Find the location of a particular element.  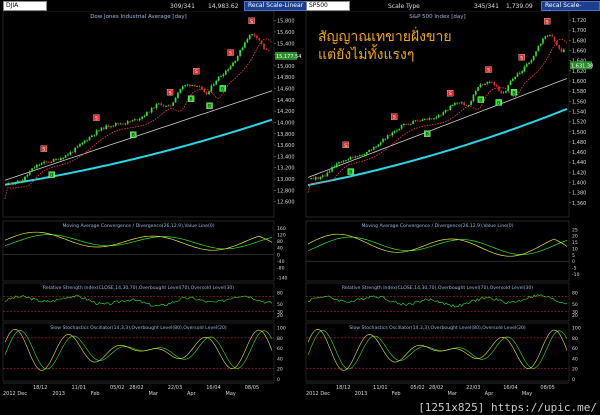

price-chart-title: Dow Jones Industrial Average [day] is located at coordinates (138, 17).